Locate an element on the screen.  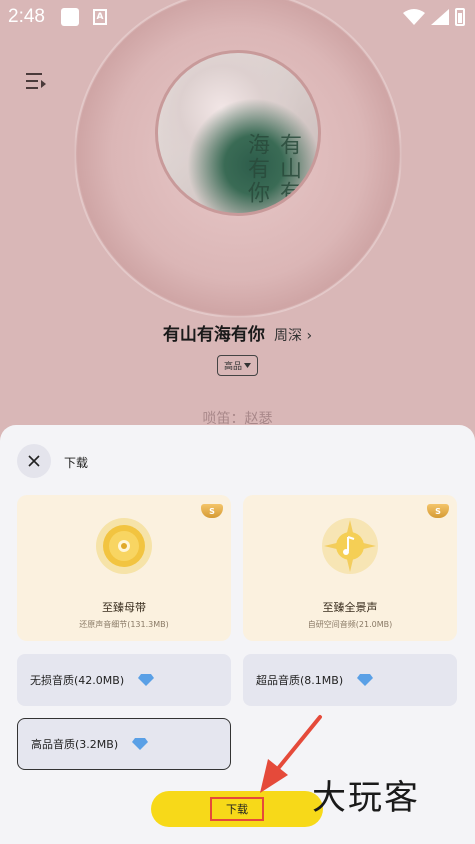
battery-icon is located at coordinates (460, 17).